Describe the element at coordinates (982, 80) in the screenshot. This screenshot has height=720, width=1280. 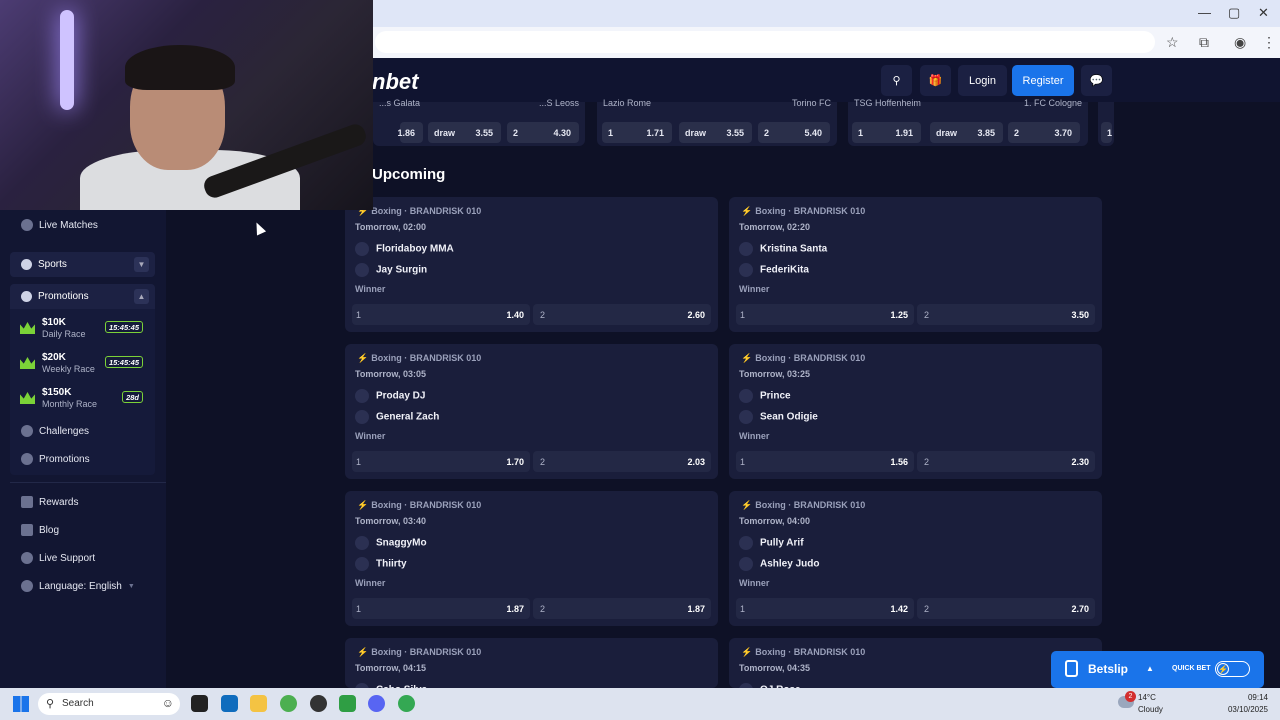
I see `login-button: Login` at that location.